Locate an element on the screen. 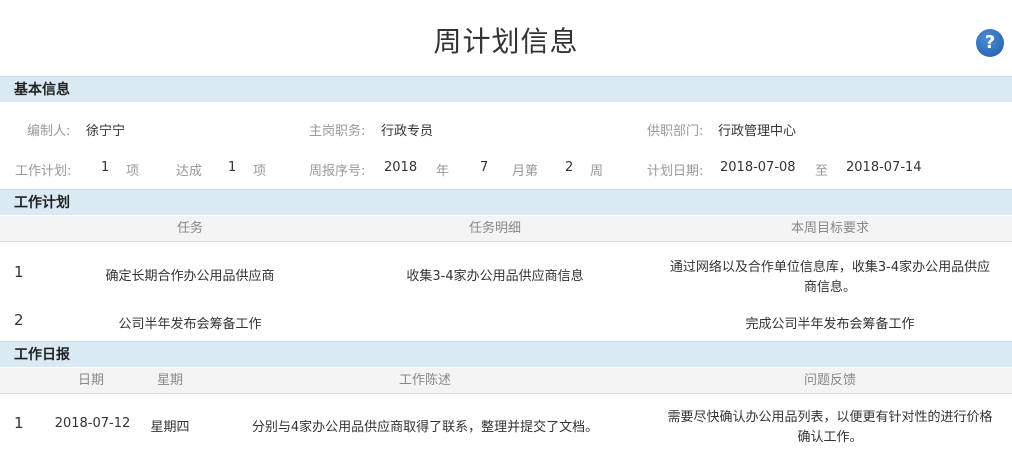 This screenshot has height=453, width=1012. position-label: 主岗职务: is located at coordinates (337, 131).